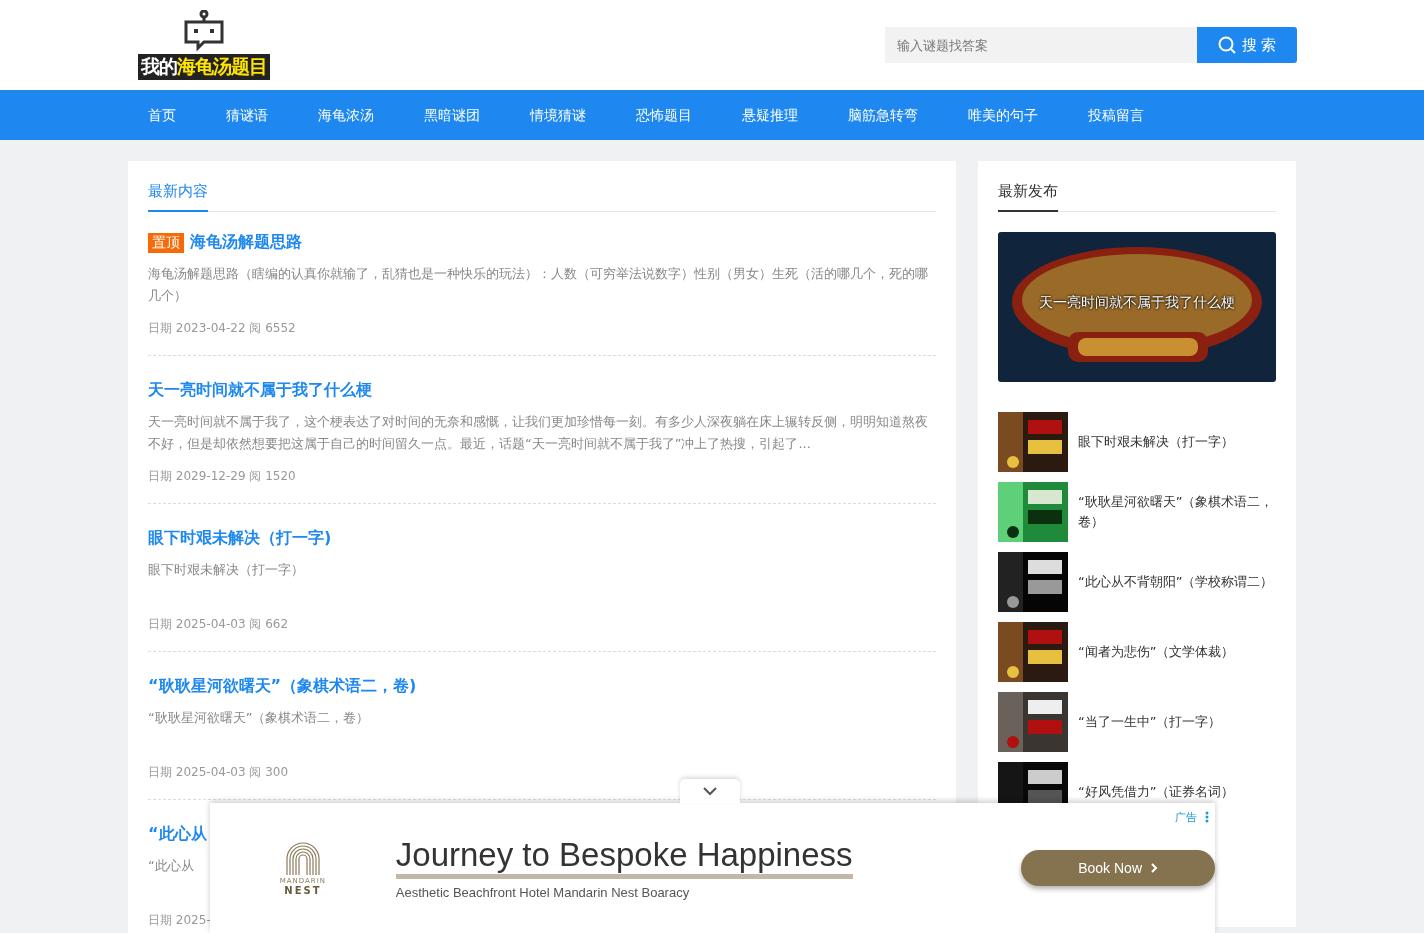 The height and width of the screenshot is (933, 1424). Describe the element at coordinates (222, 328) in the screenshot. I see `article-meta: 日期 2023-04-22 阅 6552` at that location.